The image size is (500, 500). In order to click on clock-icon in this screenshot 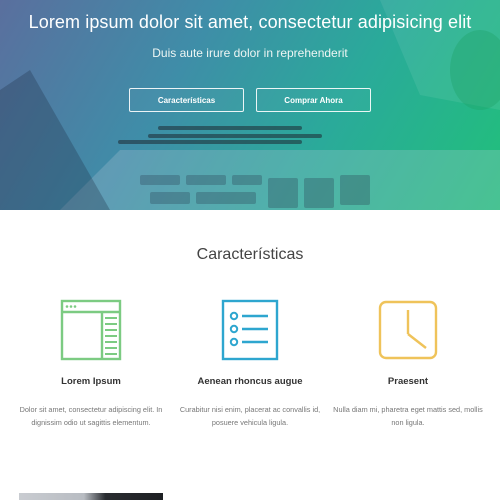, I will do `click(408, 330)`.